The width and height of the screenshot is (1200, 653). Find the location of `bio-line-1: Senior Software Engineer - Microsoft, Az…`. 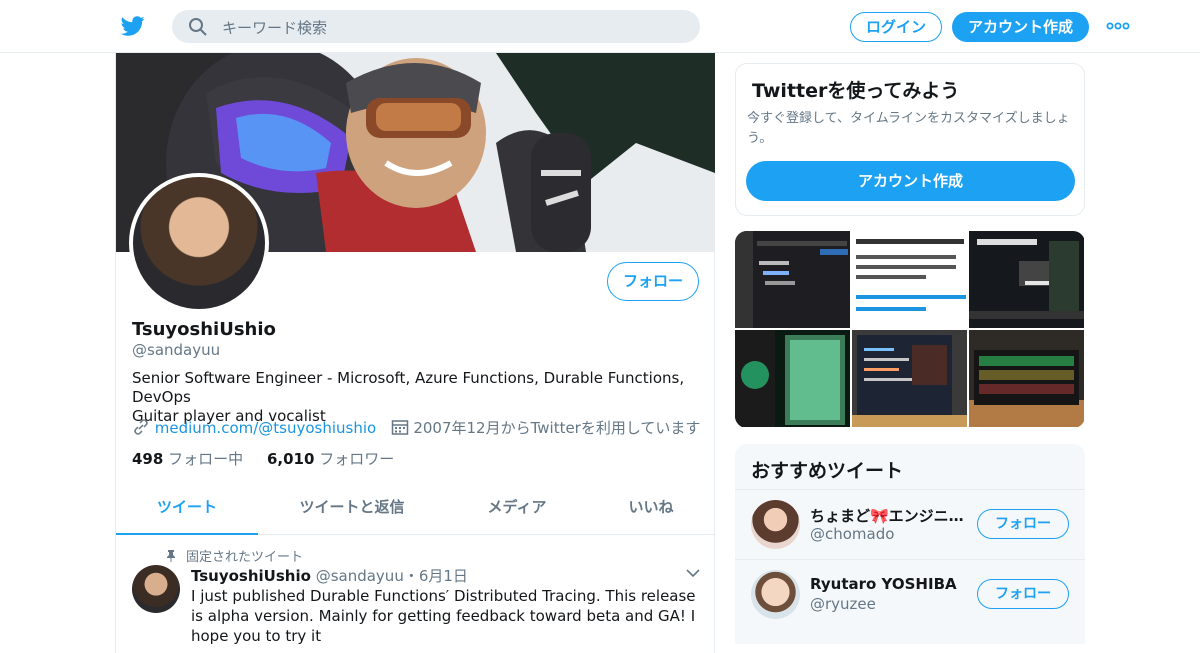

bio-line-1: Senior Software Engineer - Microsoft, Az… is located at coordinates (408, 387).